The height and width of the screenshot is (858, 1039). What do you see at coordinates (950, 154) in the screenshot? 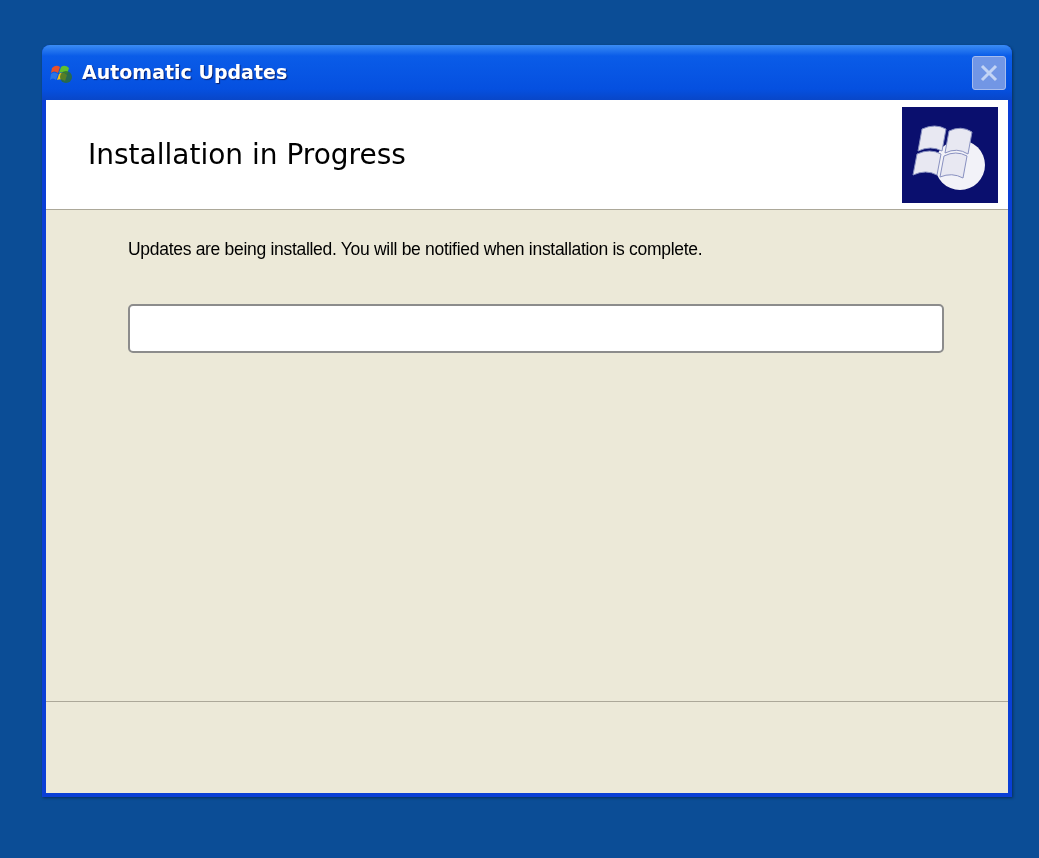
I see `windows-logo-icon` at bounding box center [950, 154].